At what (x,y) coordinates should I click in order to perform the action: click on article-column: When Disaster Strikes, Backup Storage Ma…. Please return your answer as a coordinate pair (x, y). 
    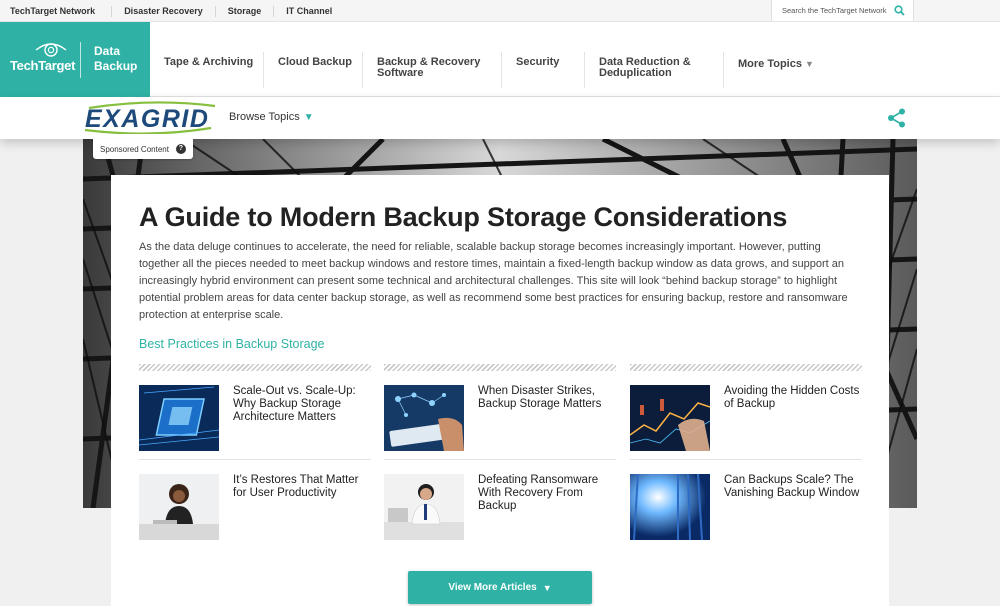
    Looking at the image, I should click on (500, 458).